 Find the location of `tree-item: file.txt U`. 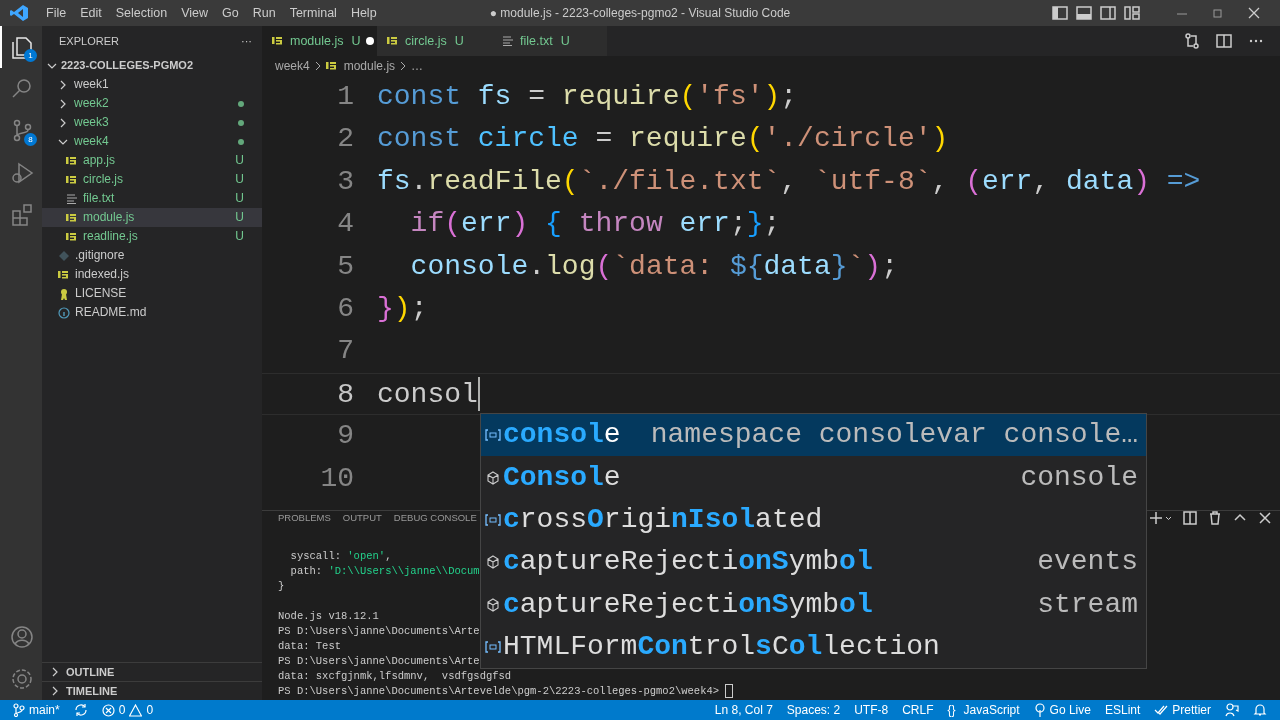

tree-item: file.txt U is located at coordinates (152, 198).